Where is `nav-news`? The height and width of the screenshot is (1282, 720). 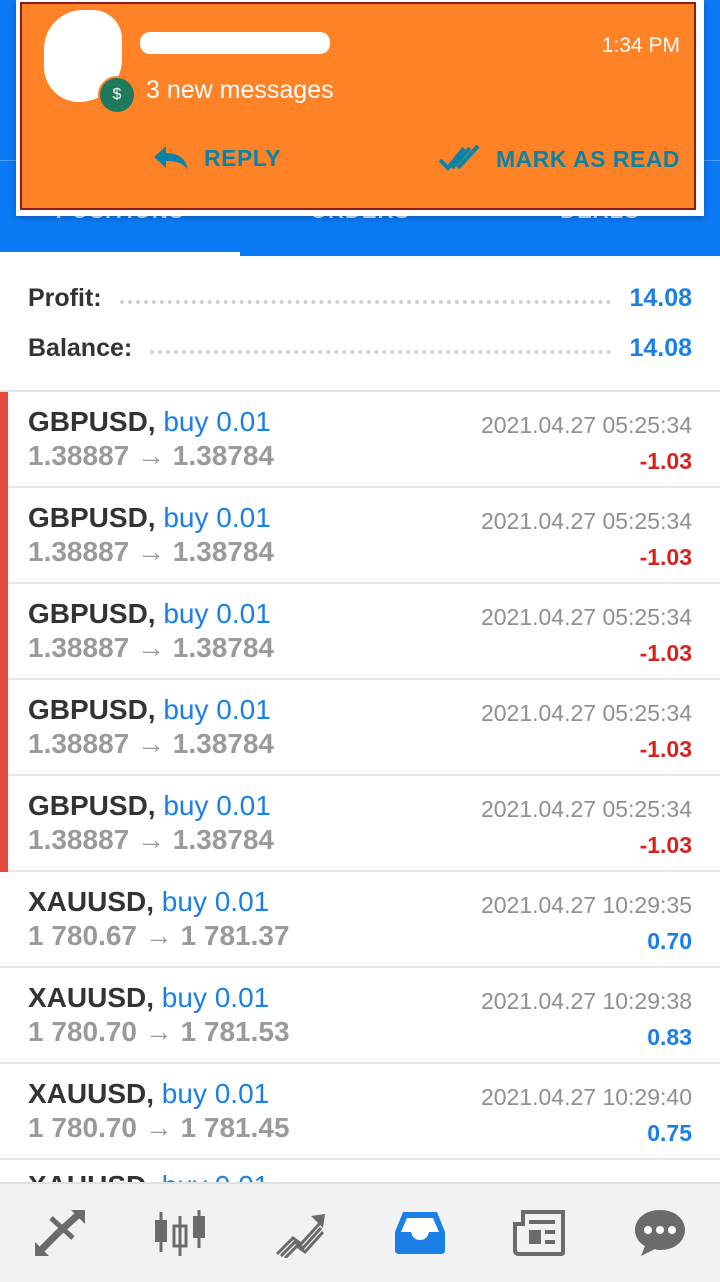
nav-news is located at coordinates (540, 1233).